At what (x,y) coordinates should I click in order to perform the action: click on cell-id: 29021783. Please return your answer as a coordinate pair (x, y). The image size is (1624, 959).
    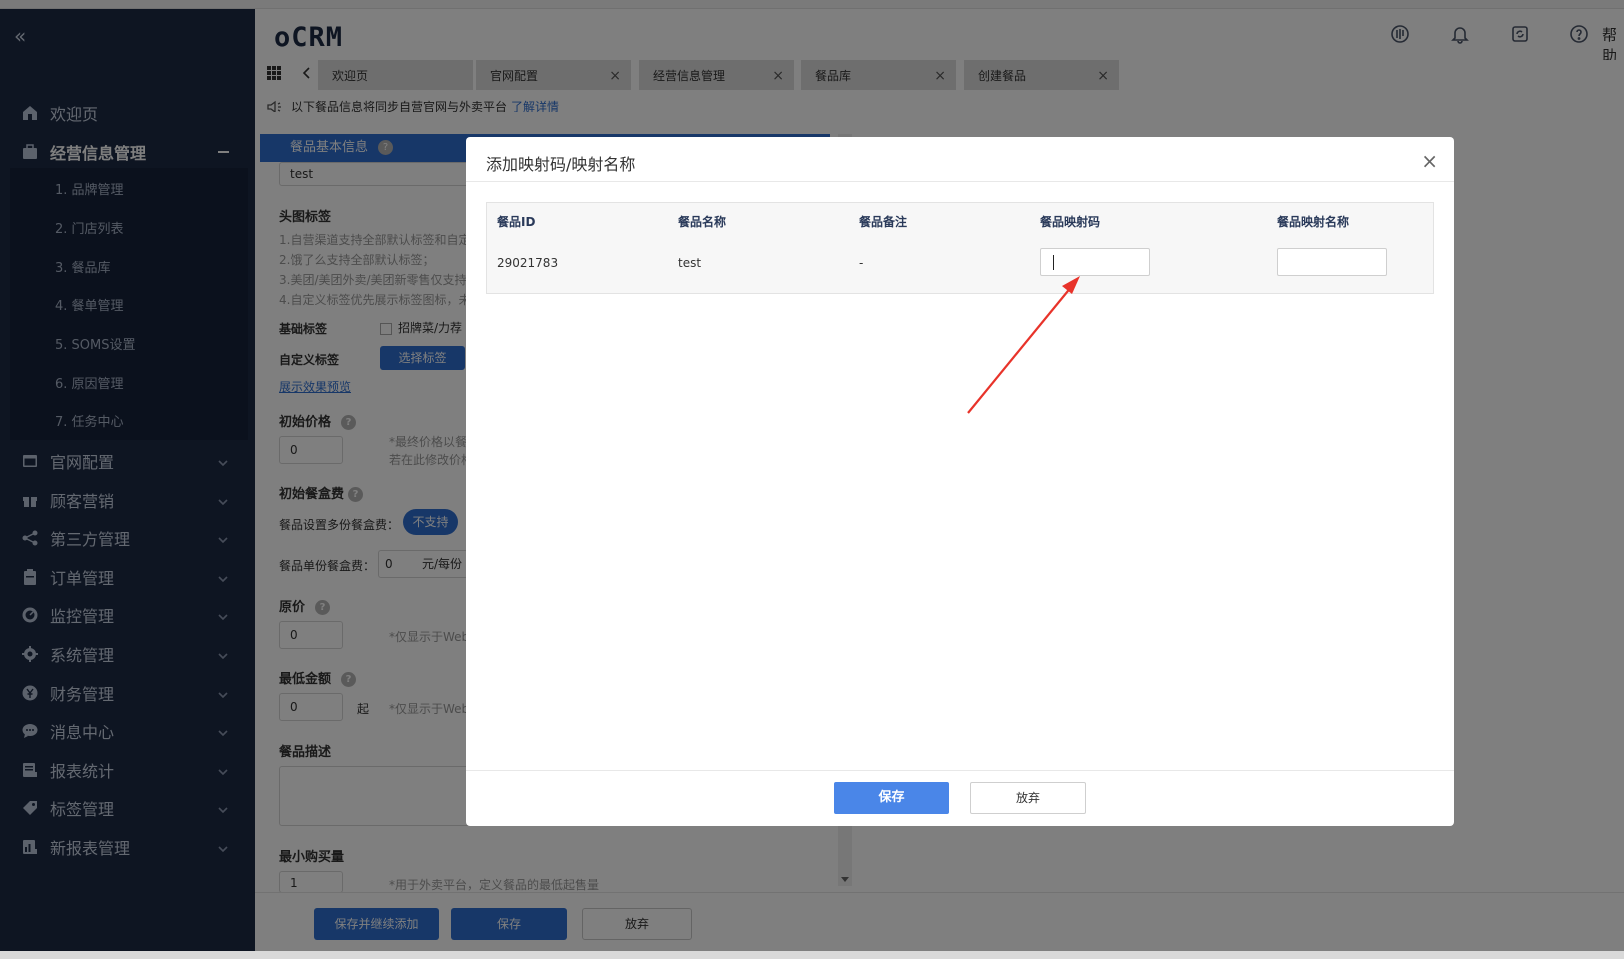
    Looking at the image, I should click on (528, 263).